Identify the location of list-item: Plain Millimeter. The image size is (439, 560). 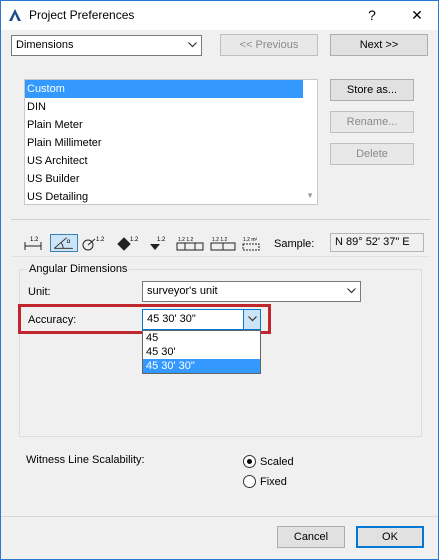
(171, 143).